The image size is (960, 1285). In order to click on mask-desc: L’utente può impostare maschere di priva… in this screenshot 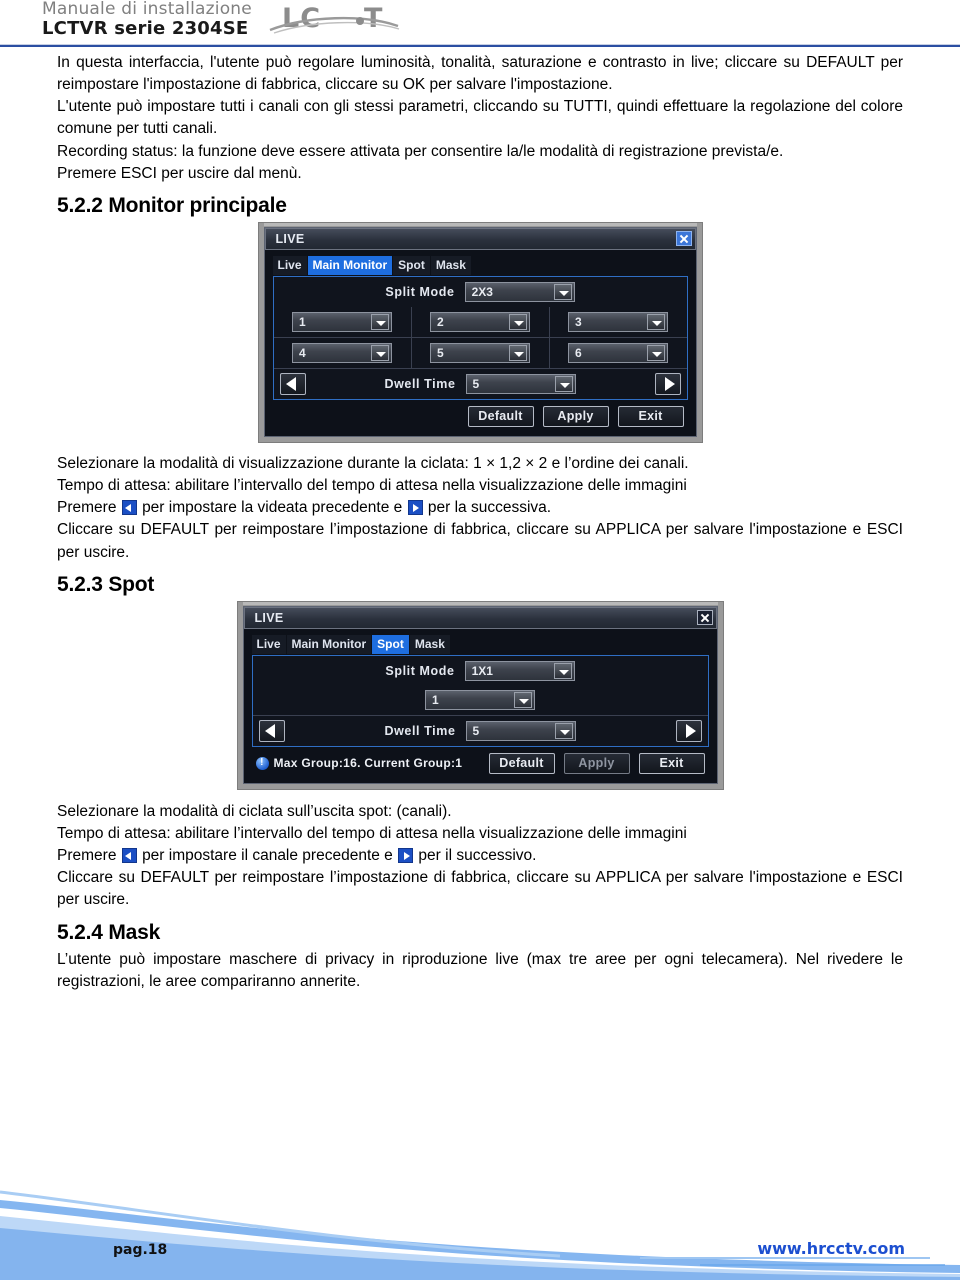, I will do `click(480, 970)`.